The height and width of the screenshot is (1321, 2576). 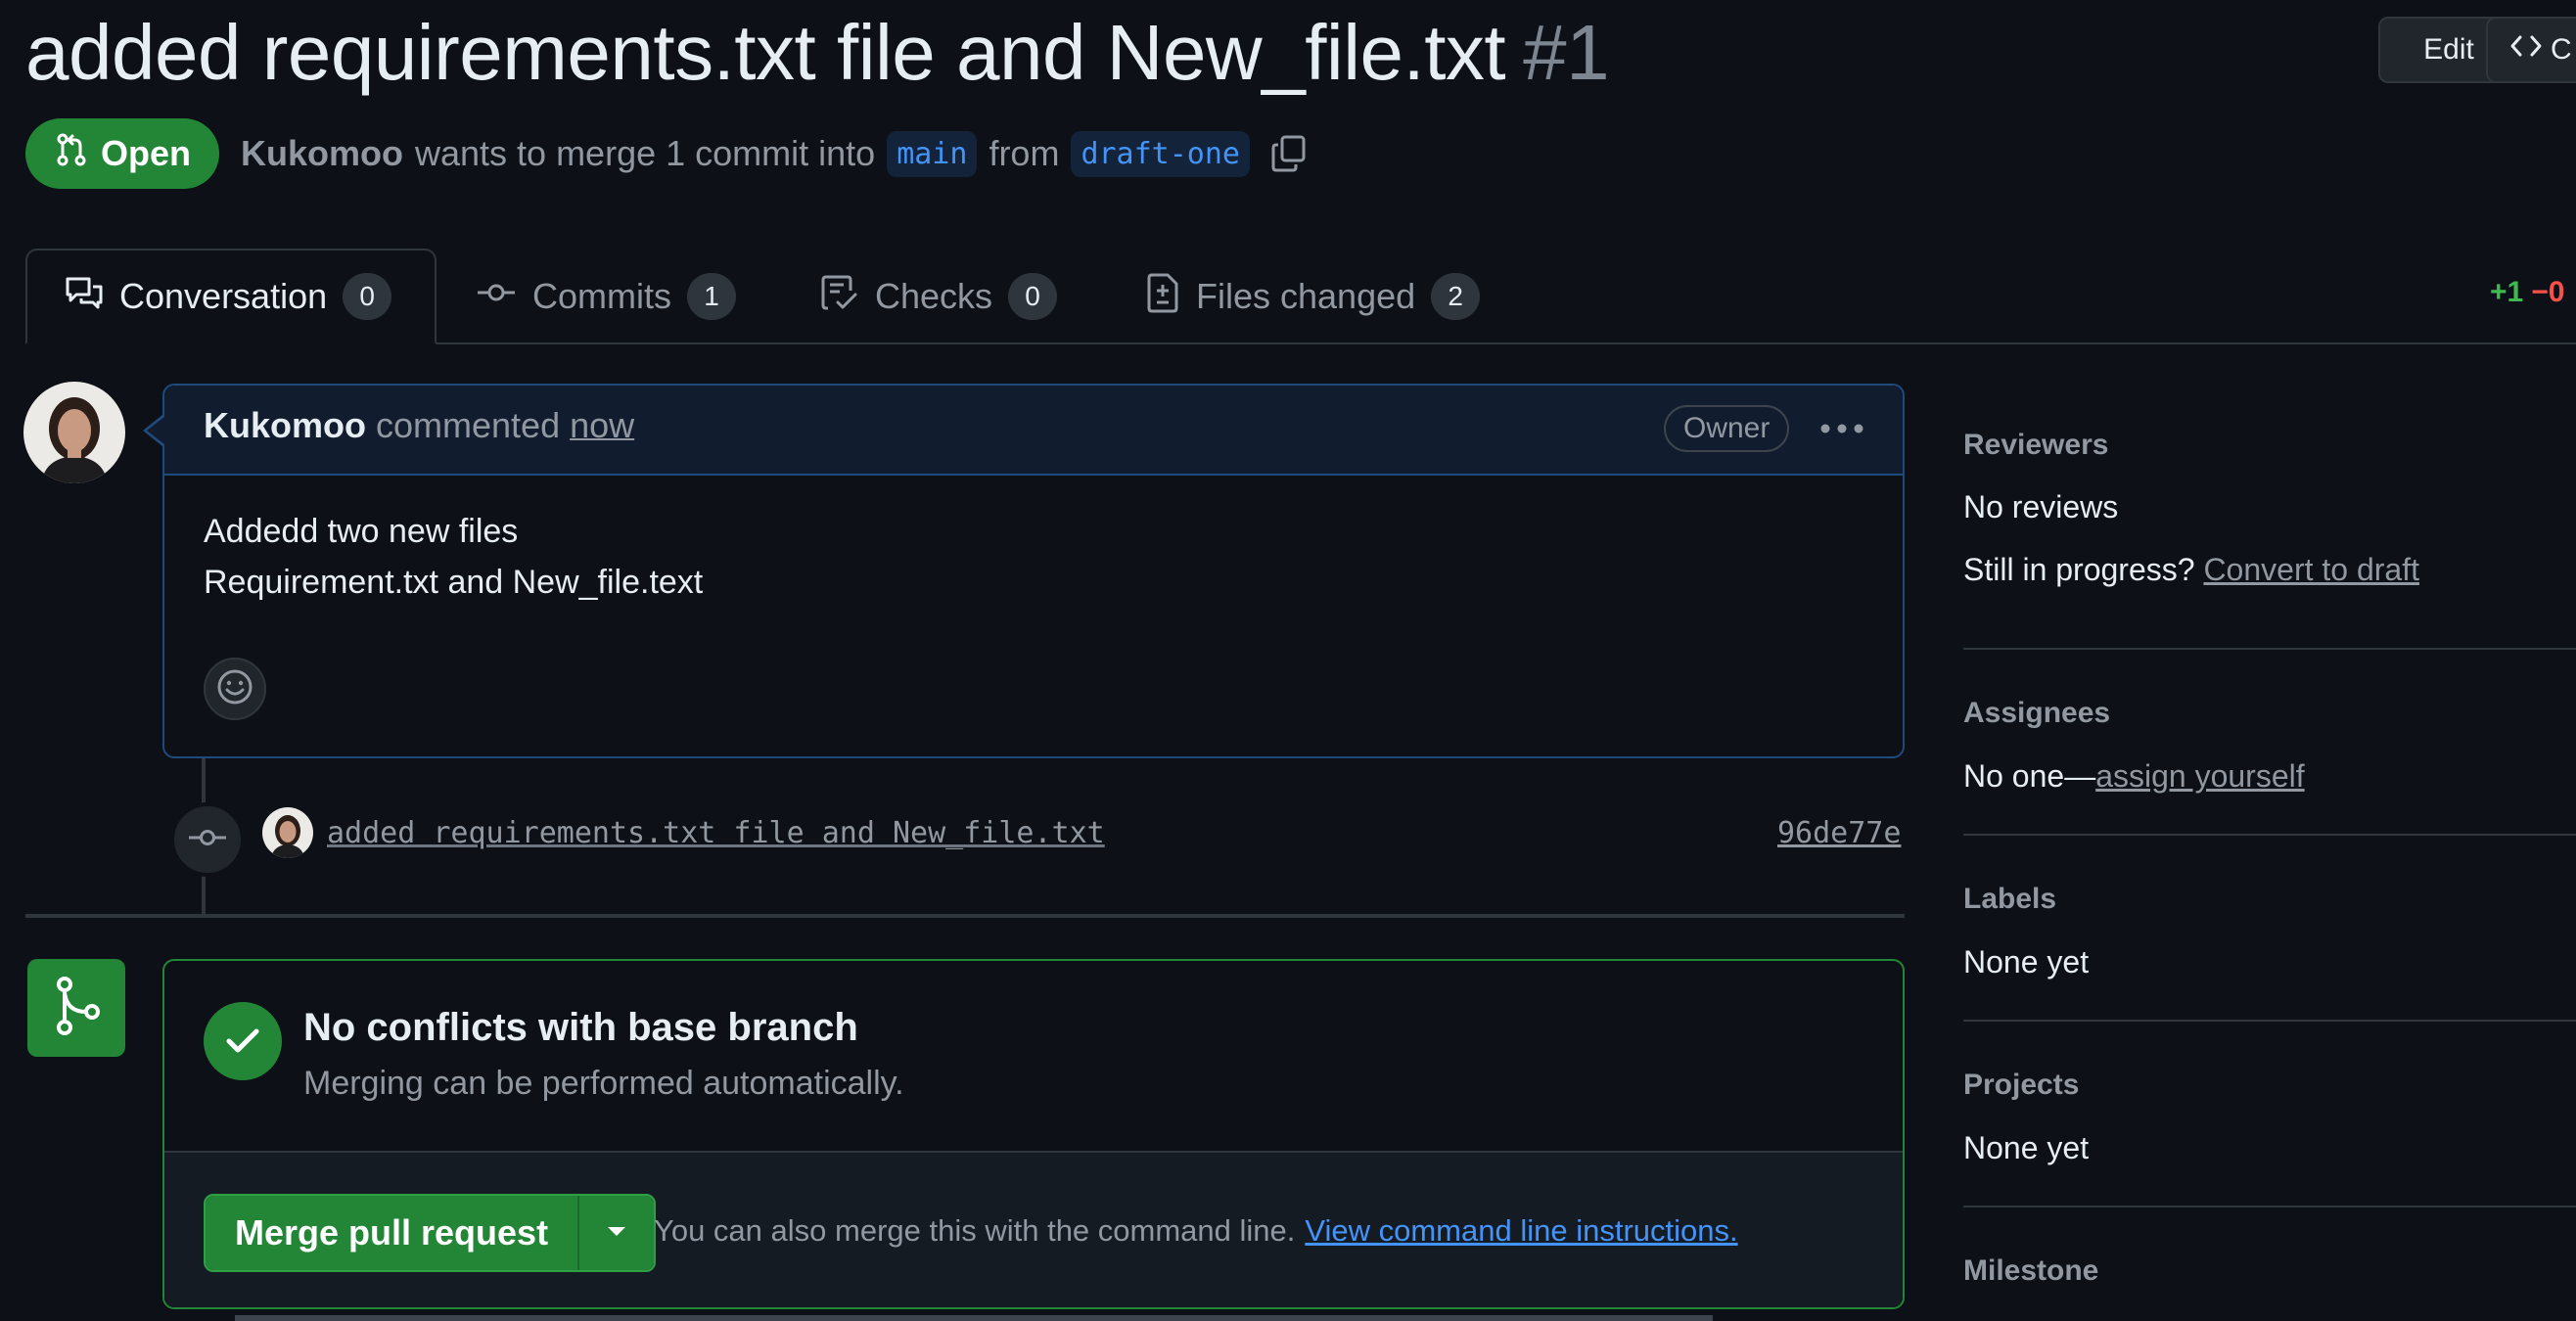 I want to click on tab-counter: 1, so click(x=711, y=296).